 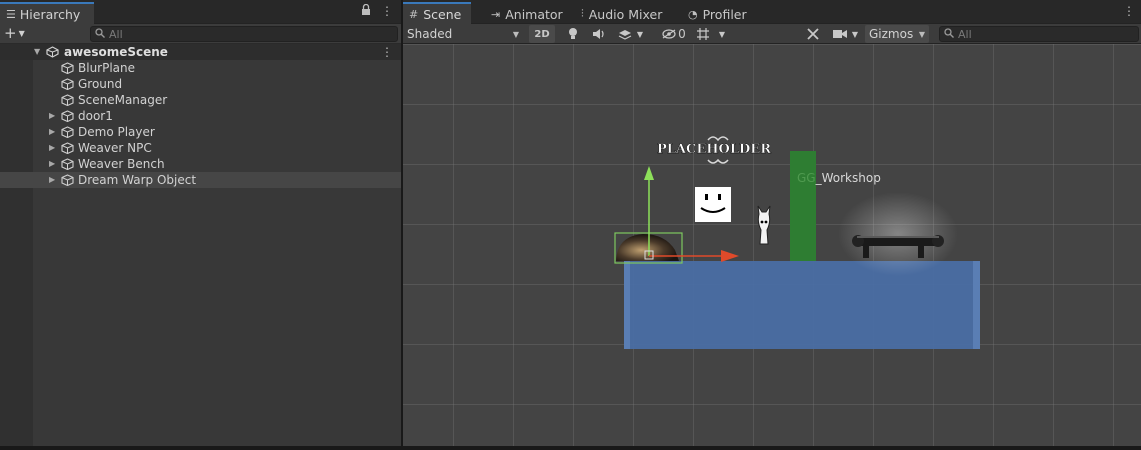 I want to click on bottom-divider, so click(x=570, y=448).